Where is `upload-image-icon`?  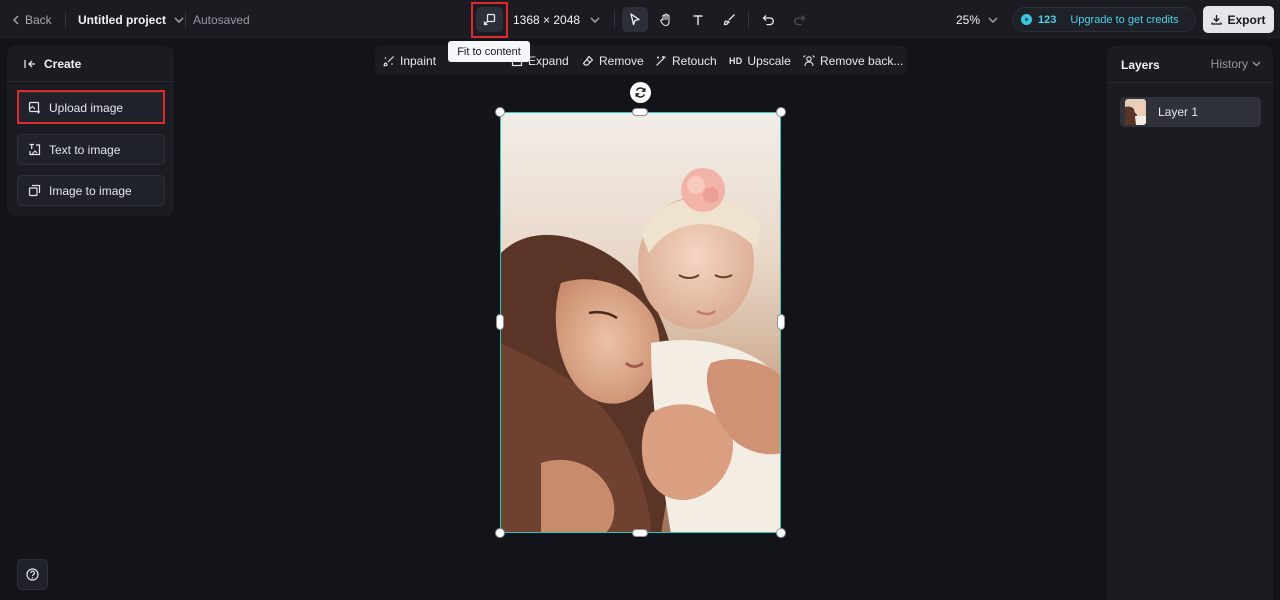 upload-image-icon is located at coordinates (34, 107).